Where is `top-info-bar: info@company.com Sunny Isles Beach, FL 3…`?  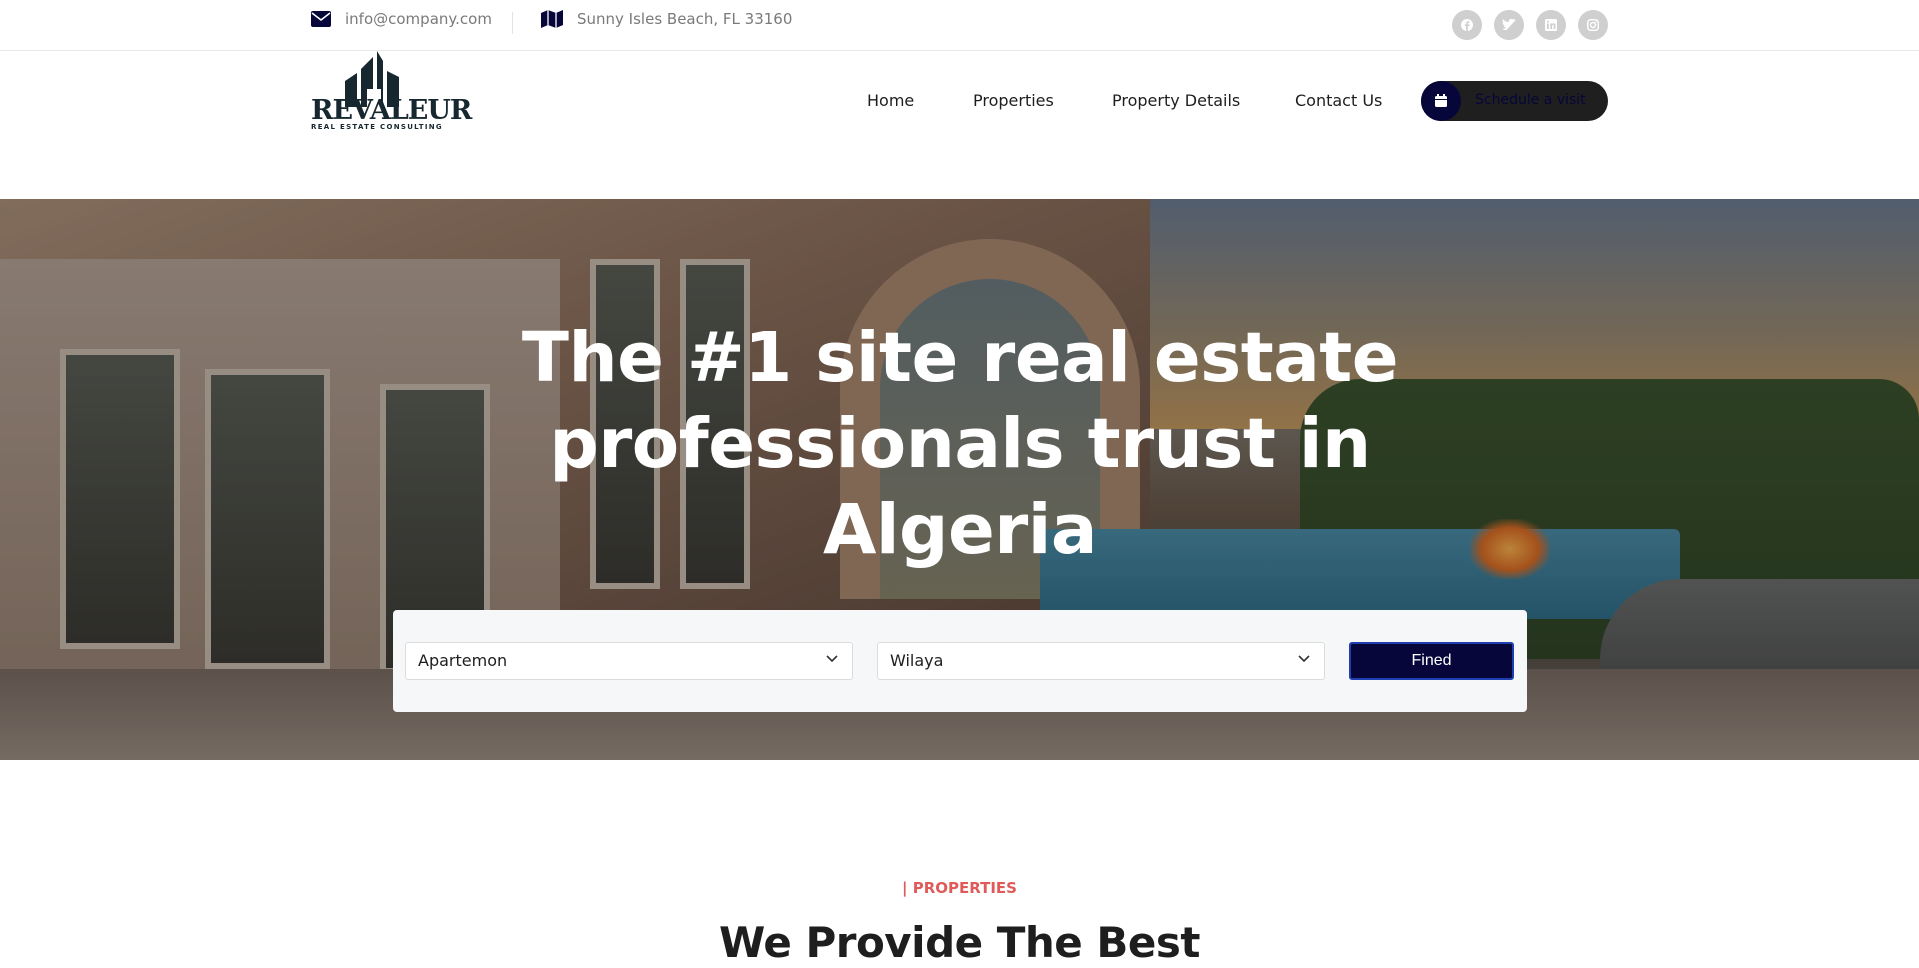
top-info-bar: info@company.com Sunny Isles Beach, FL 3… is located at coordinates (959, 25).